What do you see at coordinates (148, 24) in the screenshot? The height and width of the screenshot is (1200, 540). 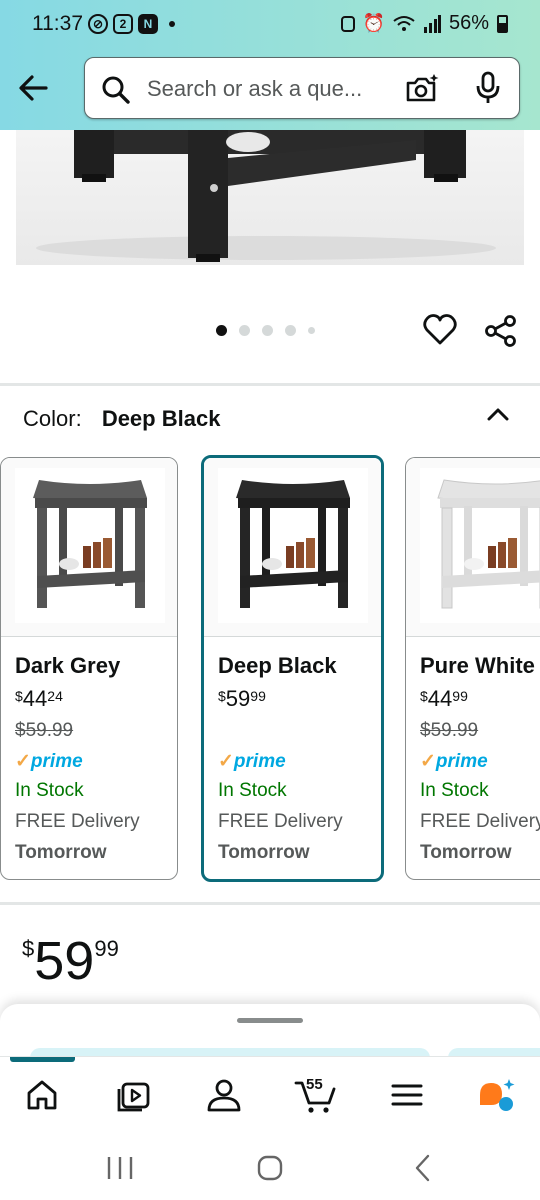 I see `app-notification-icon: N` at bounding box center [148, 24].